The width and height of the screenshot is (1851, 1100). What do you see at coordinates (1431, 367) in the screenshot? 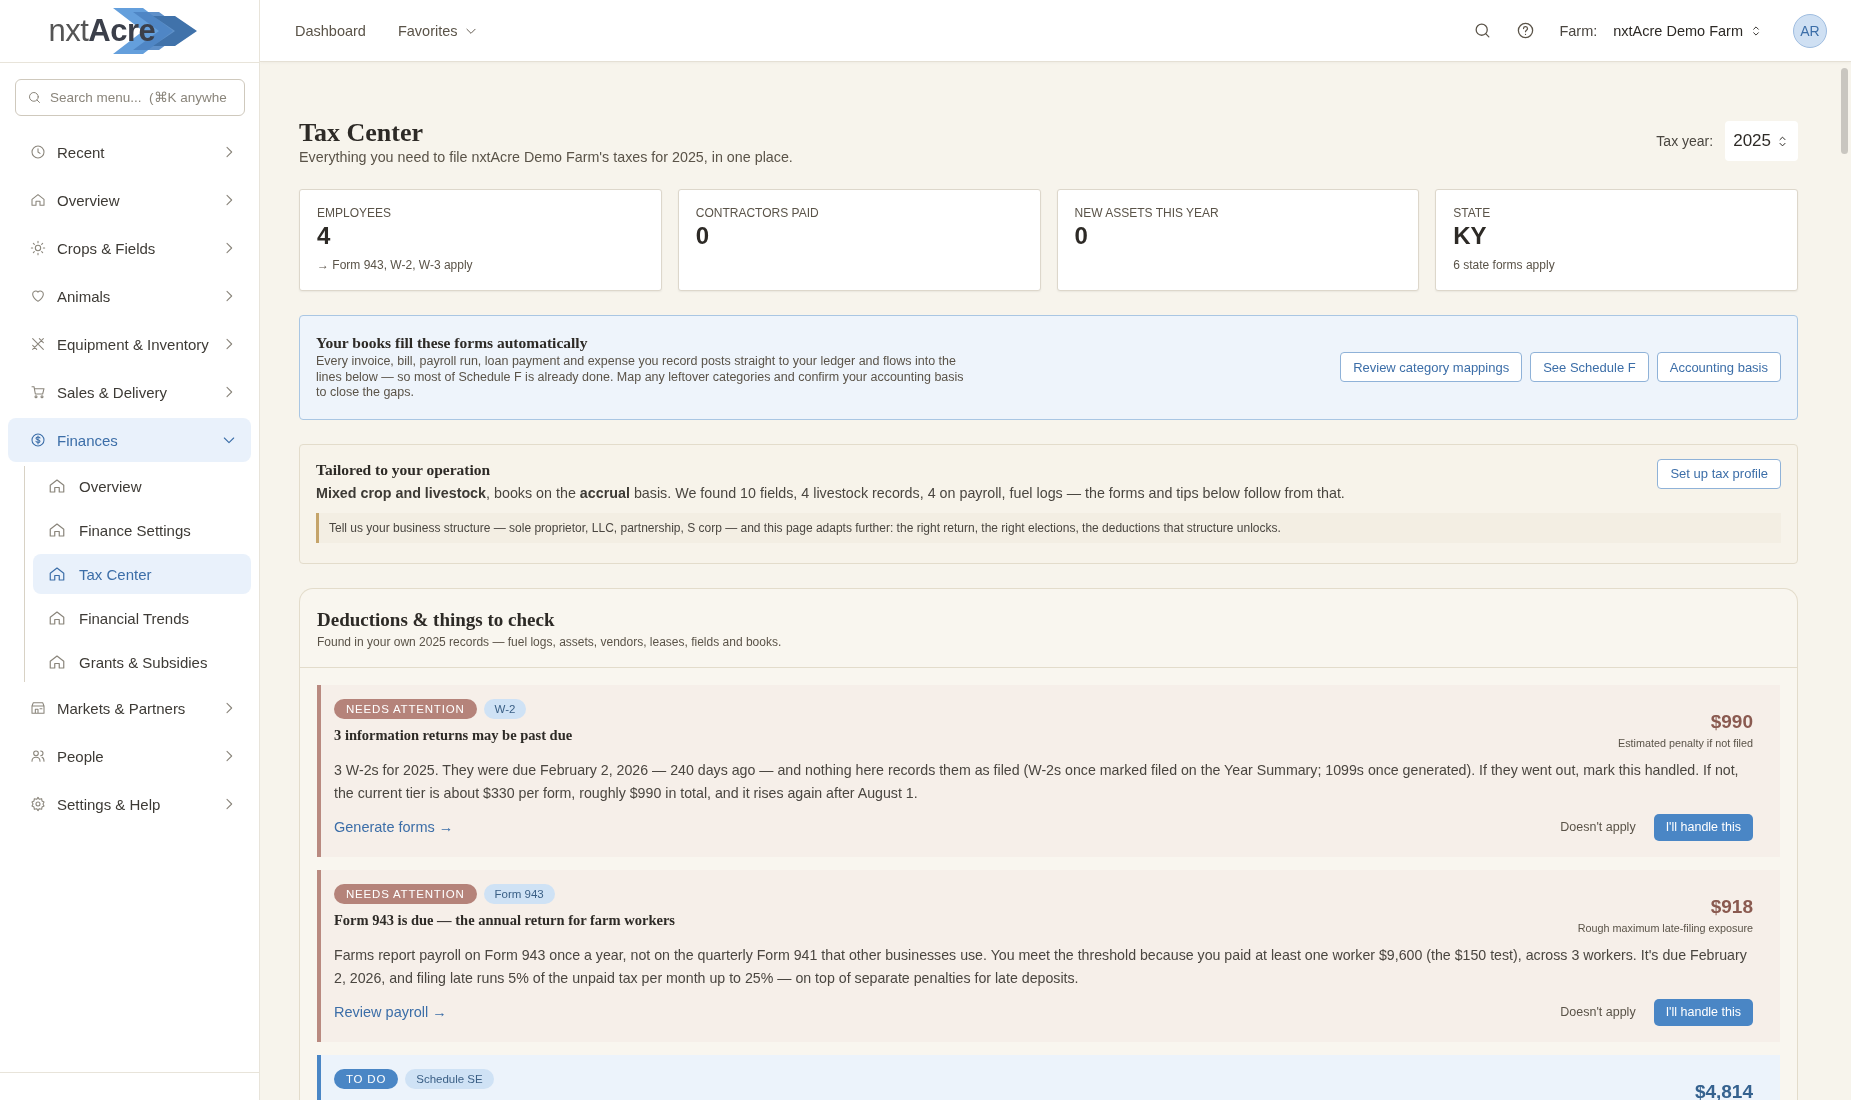
I see `banner-button: Review category mappings` at bounding box center [1431, 367].